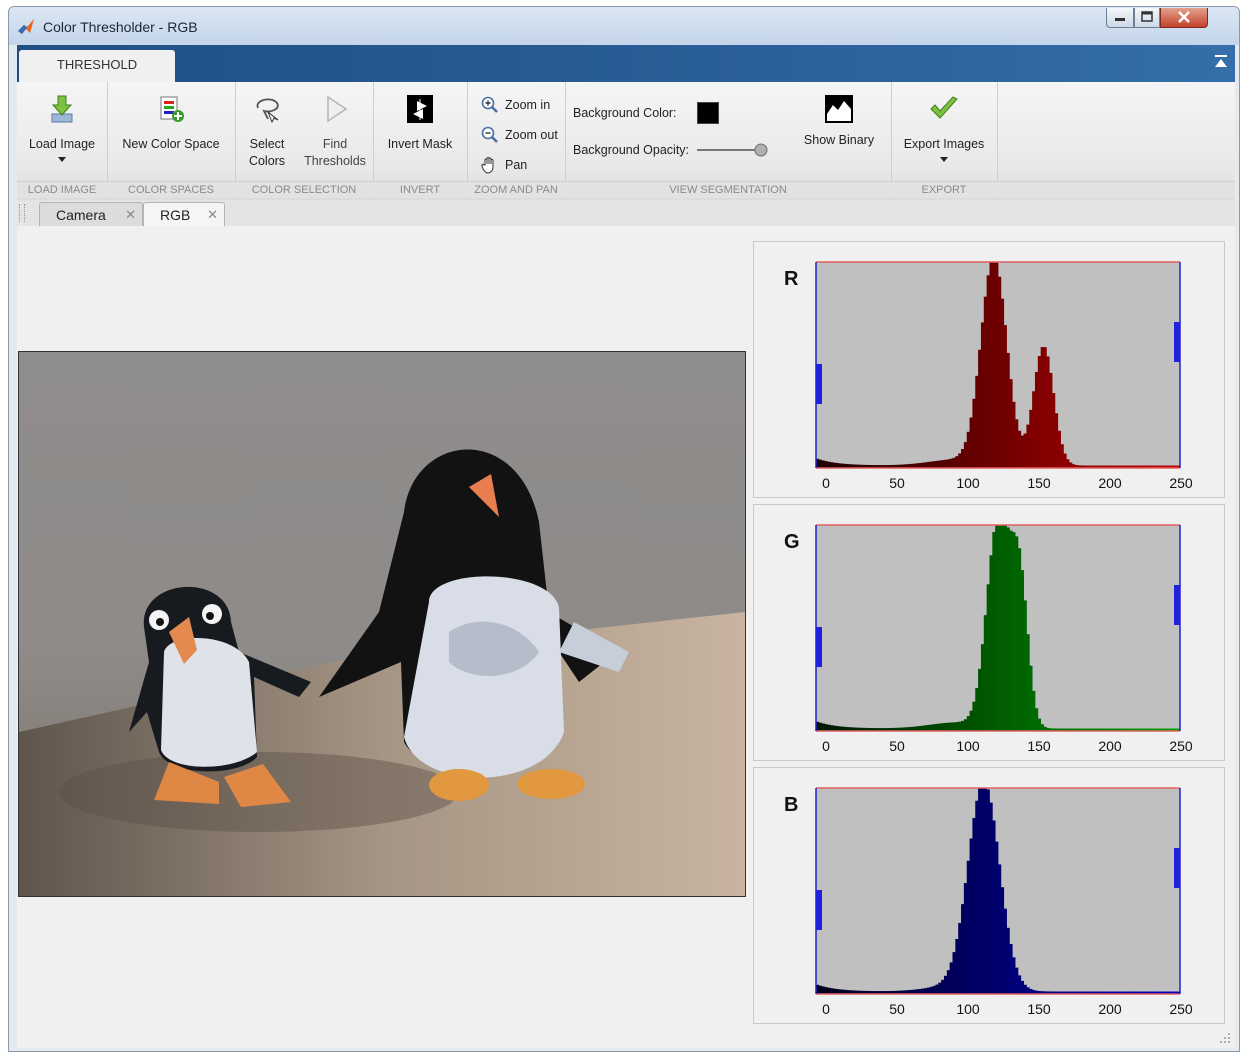 The width and height of the screenshot is (1243, 1055). What do you see at coordinates (335, 132) in the screenshot?
I see `find-thresholds-button: Find Thresholds` at bounding box center [335, 132].